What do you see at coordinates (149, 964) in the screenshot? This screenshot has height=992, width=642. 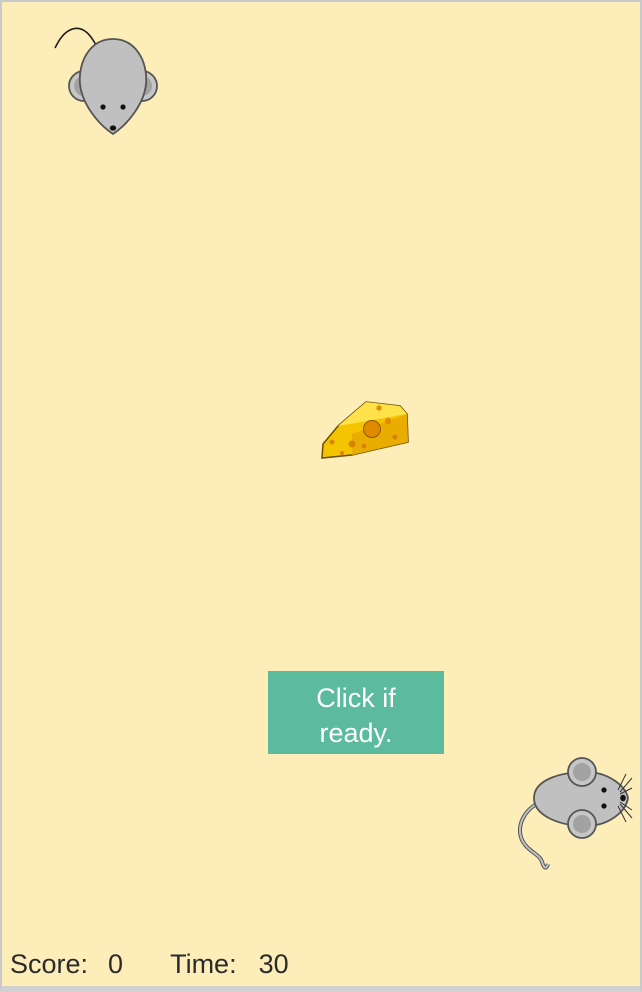 I see `status-bar: Score: 0 Time: 30` at bounding box center [149, 964].